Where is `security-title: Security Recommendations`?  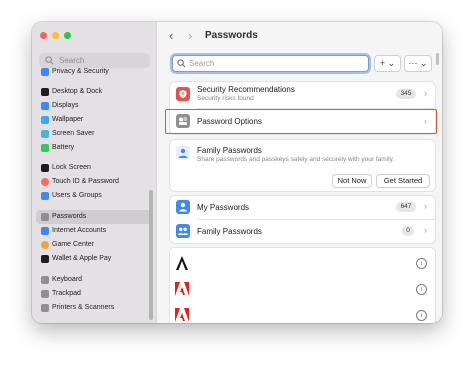 security-title: Security Recommendations is located at coordinates (246, 89).